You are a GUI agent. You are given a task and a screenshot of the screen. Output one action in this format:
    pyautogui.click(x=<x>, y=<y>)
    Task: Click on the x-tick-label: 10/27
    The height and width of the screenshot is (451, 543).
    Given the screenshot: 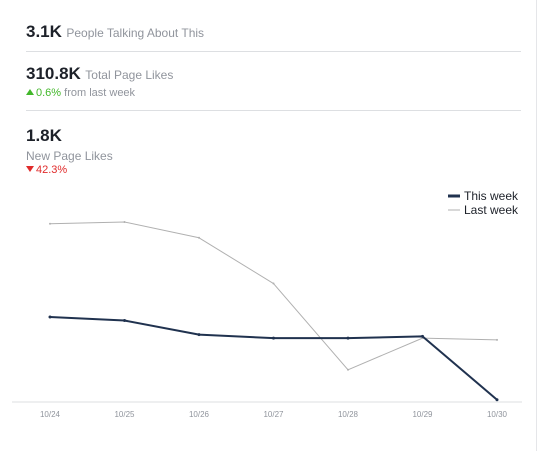 What is the action you would take?
    pyautogui.click(x=273, y=414)
    